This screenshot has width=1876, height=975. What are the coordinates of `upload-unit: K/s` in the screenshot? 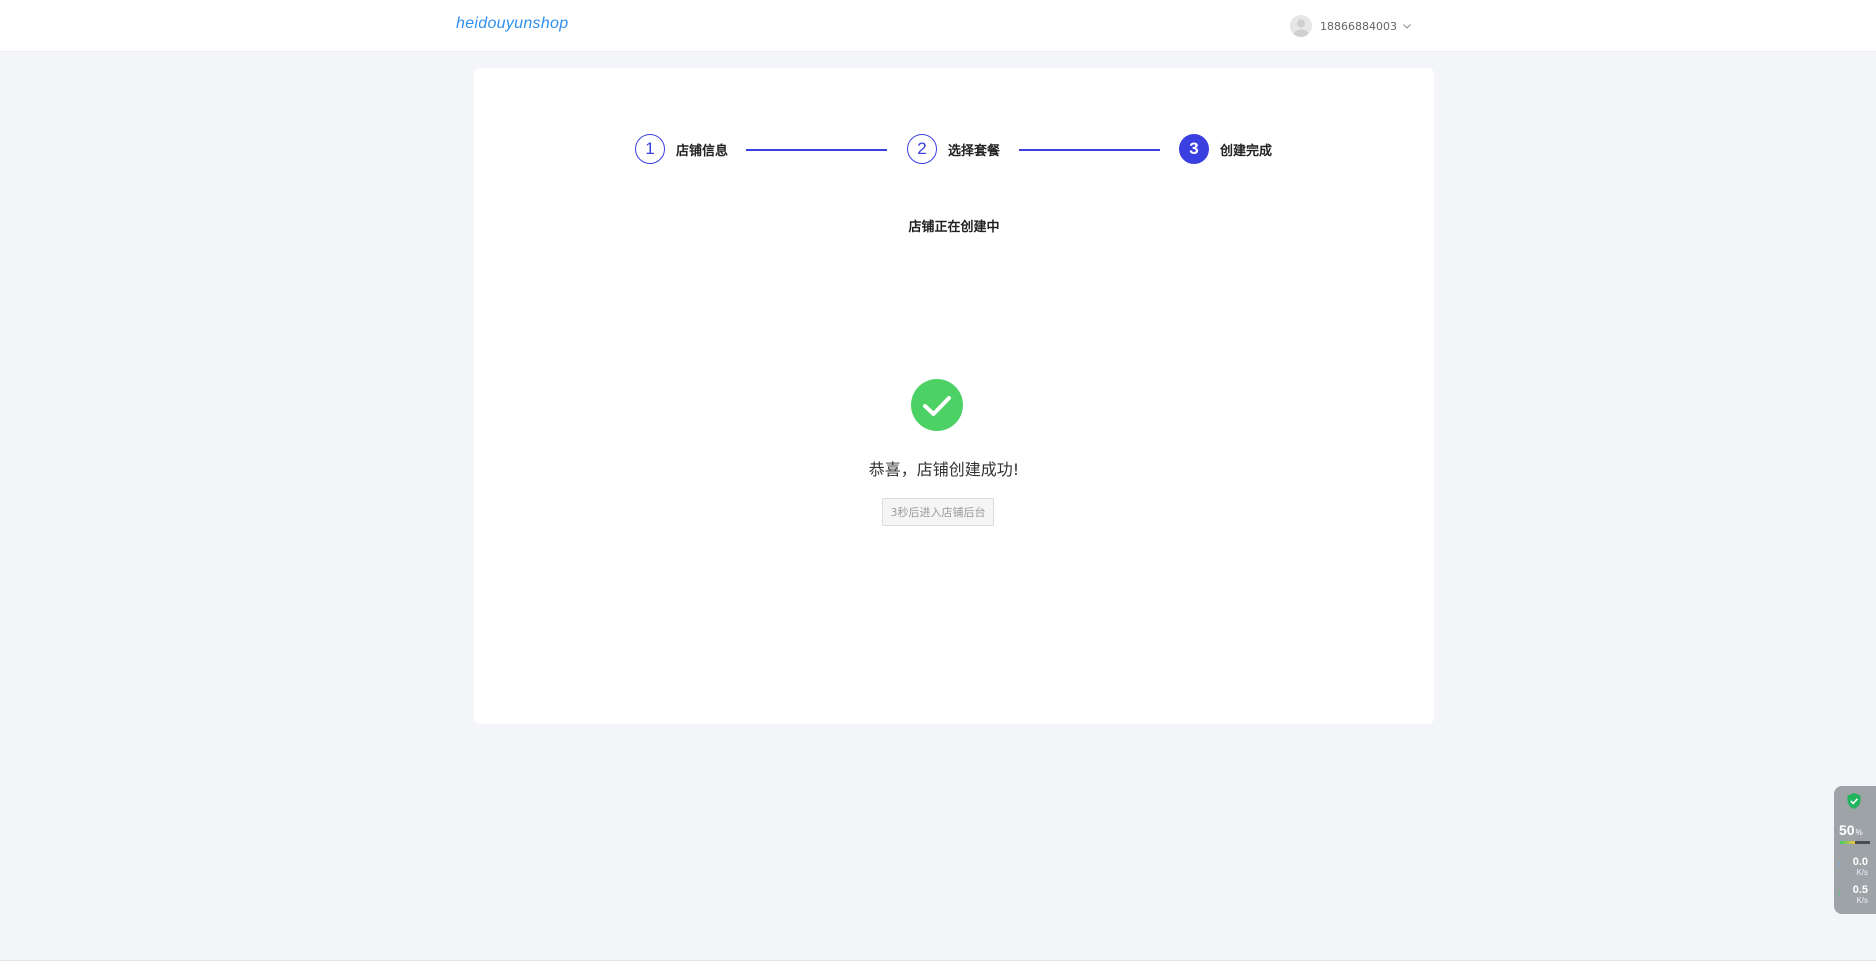 It's located at (1862, 872).